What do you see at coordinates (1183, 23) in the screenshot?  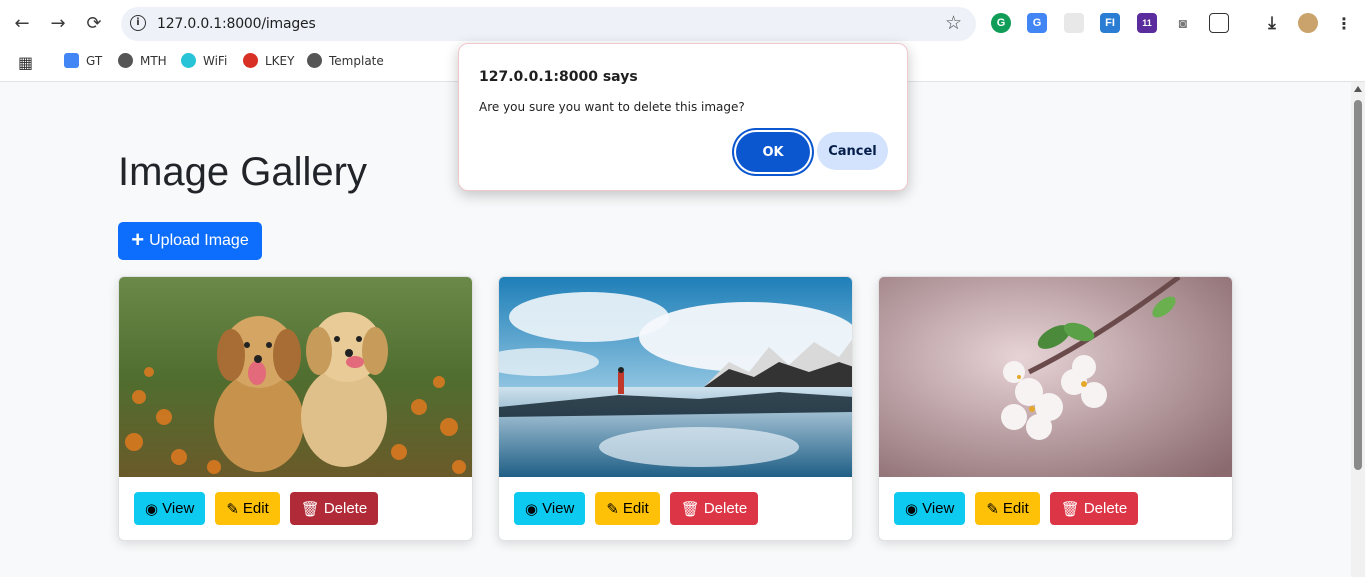 I see `camera-icon: ◙` at bounding box center [1183, 23].